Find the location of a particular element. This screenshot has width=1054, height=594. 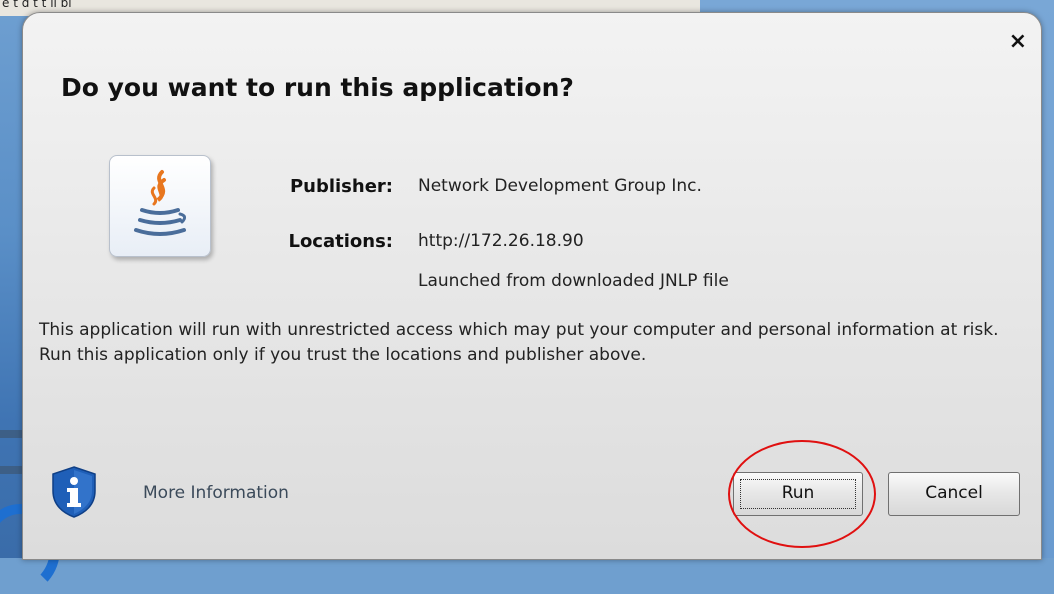

close-icon: × is located at coordinates (1018, 42).